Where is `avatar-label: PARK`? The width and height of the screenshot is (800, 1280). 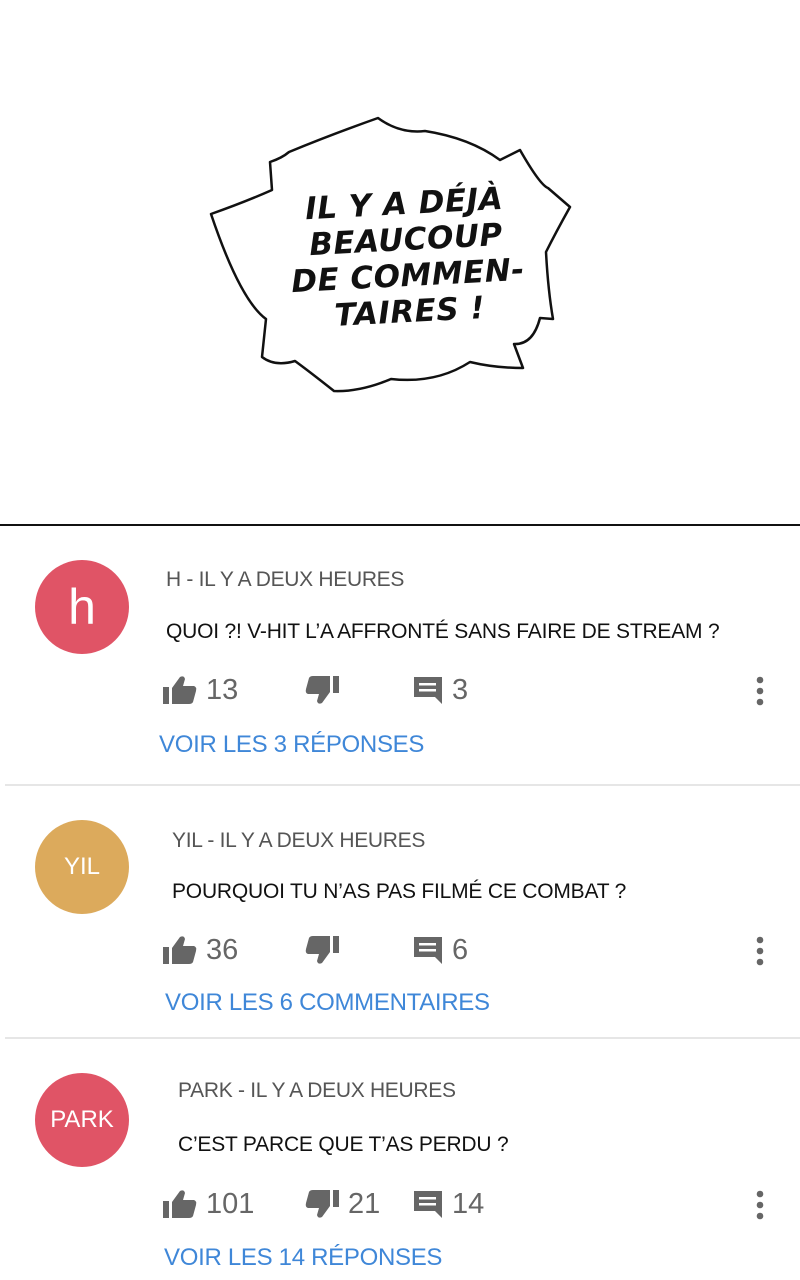 avatar-label: PARK is located at coordinates (82, 1119).